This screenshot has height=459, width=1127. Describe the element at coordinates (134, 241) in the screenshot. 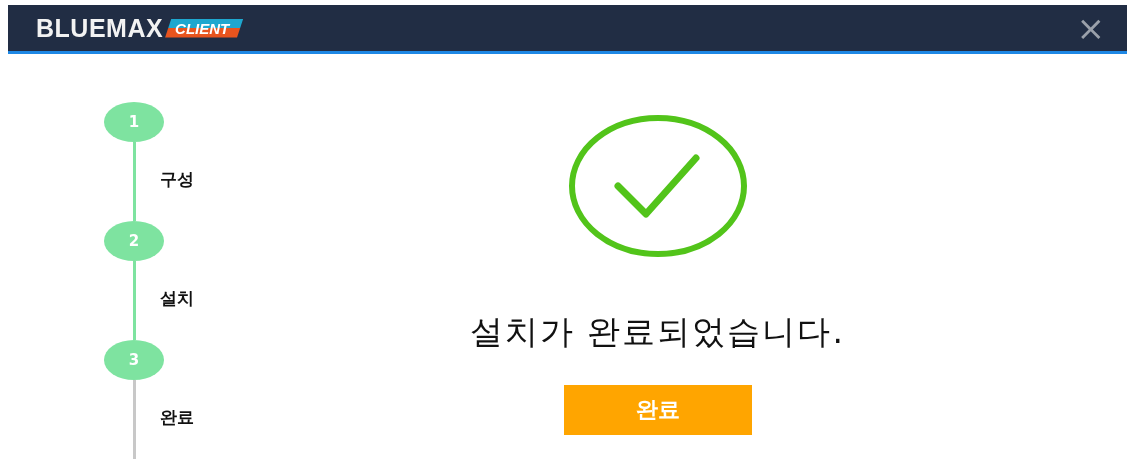

I see `step-number: 2` at that location.